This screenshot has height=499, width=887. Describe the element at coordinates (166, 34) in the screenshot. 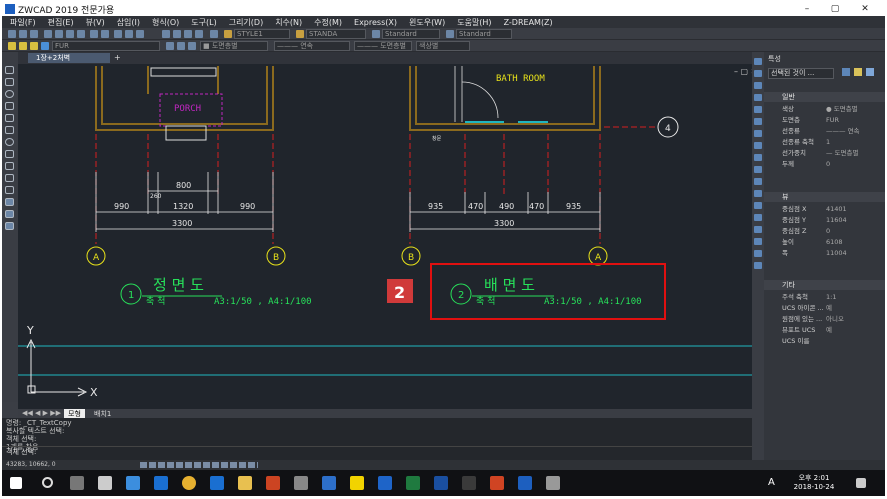

I see `properties-icon` at that location.